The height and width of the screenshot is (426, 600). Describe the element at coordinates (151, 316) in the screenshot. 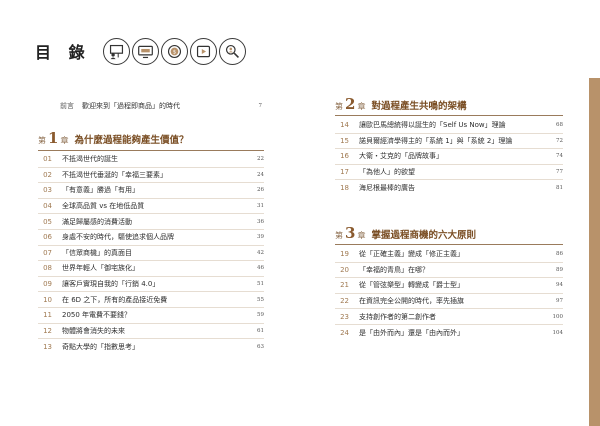

I see `toc-entry: 11 2050 年電費不要錢？ 59` at that location.